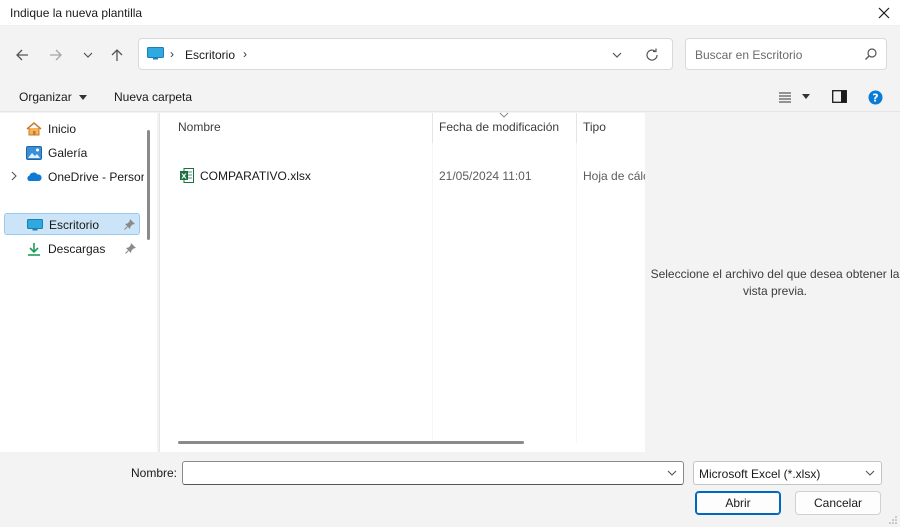  What do you see at coordinates (96, 177) in the screenshot?
I see `sidebar-item-label: OneDrive - Personal` at bounding box center [96, 177].